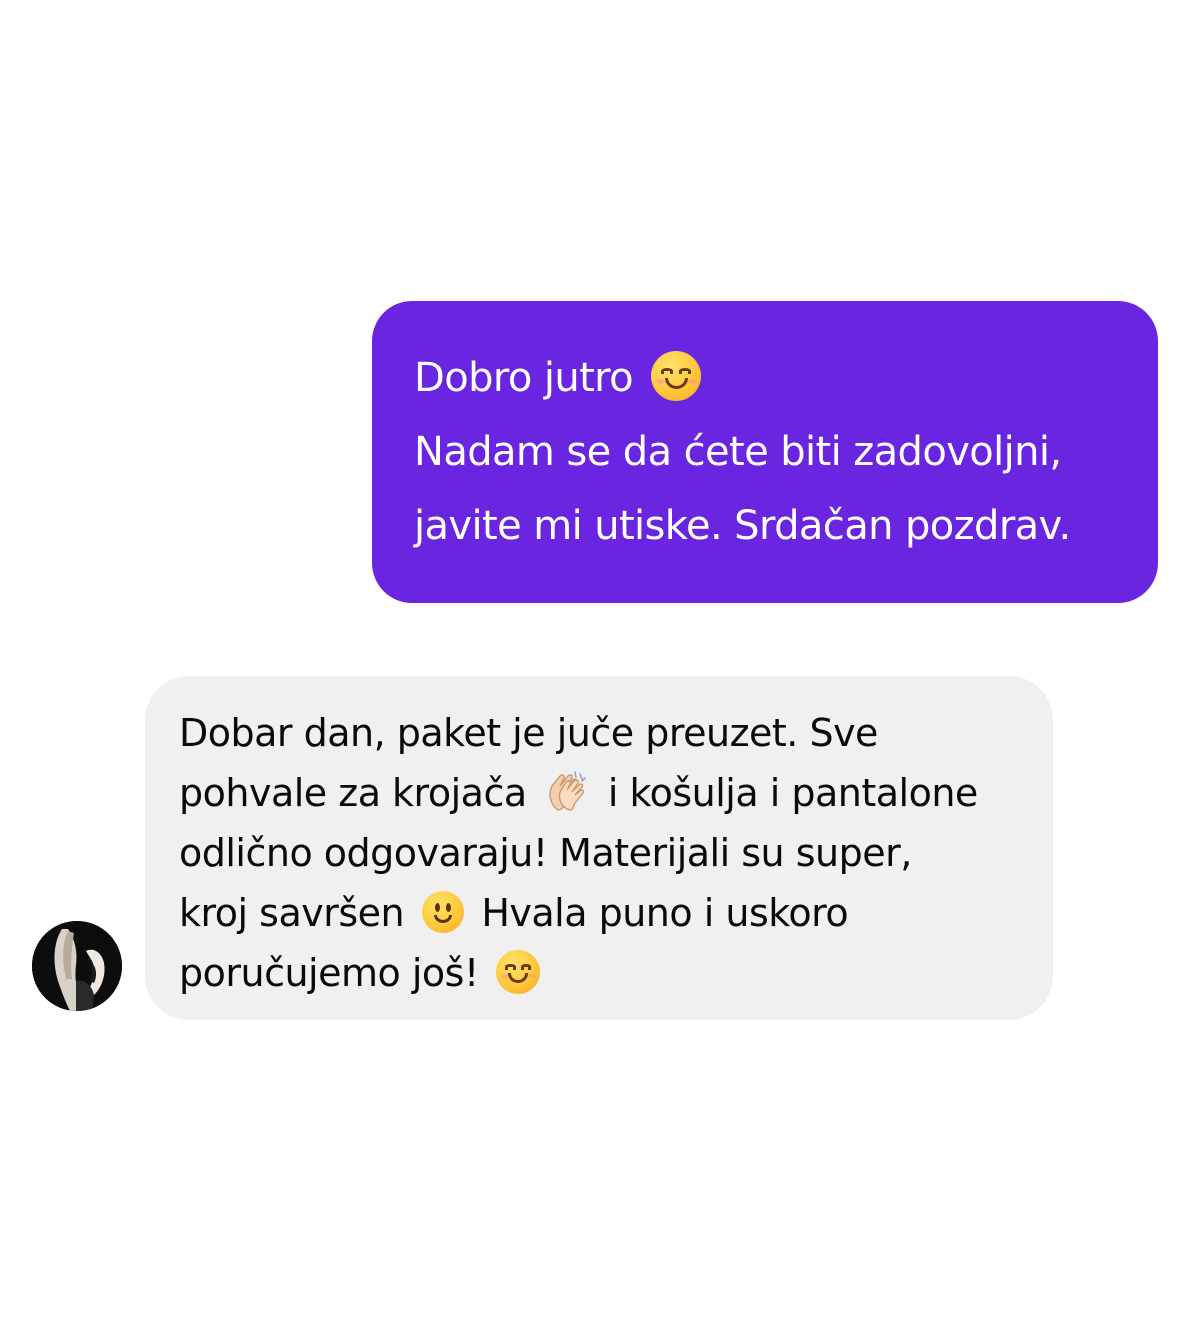  Describe the element at coordinates (792, 793) in the screenshot. I see `incoming-text-2b: i košulja i pantalone` at that location.